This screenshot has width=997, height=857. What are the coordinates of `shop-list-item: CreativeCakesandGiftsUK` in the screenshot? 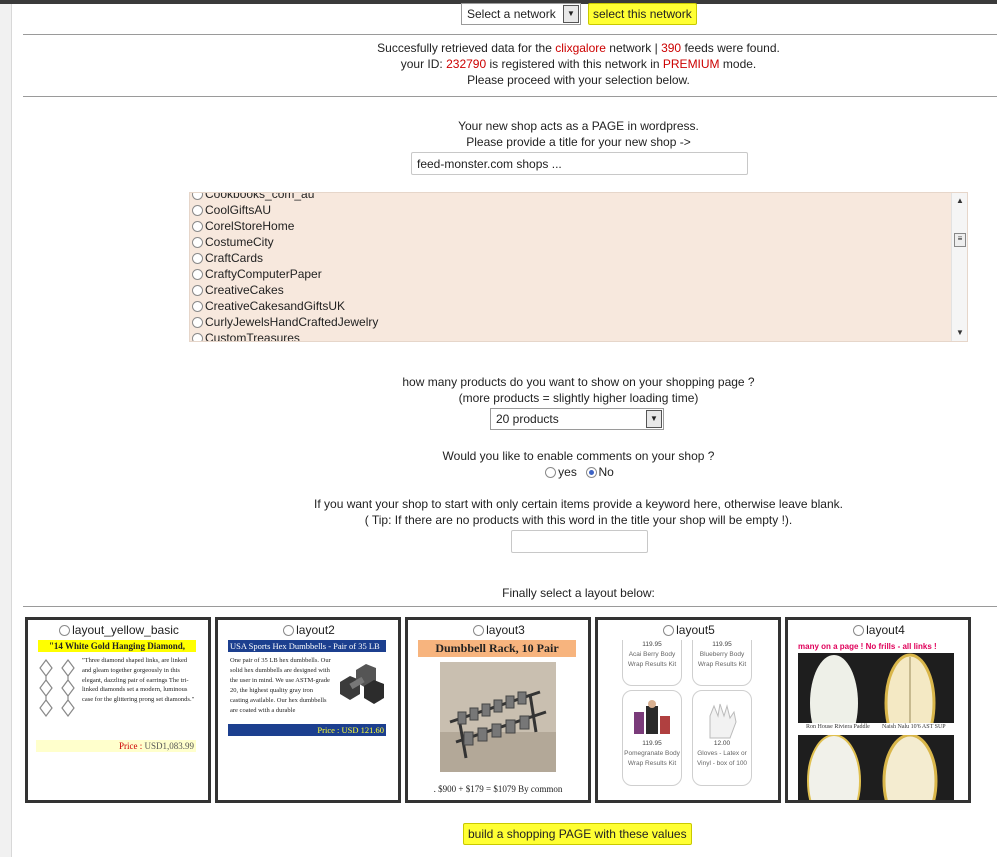 It's located at (284, 306).